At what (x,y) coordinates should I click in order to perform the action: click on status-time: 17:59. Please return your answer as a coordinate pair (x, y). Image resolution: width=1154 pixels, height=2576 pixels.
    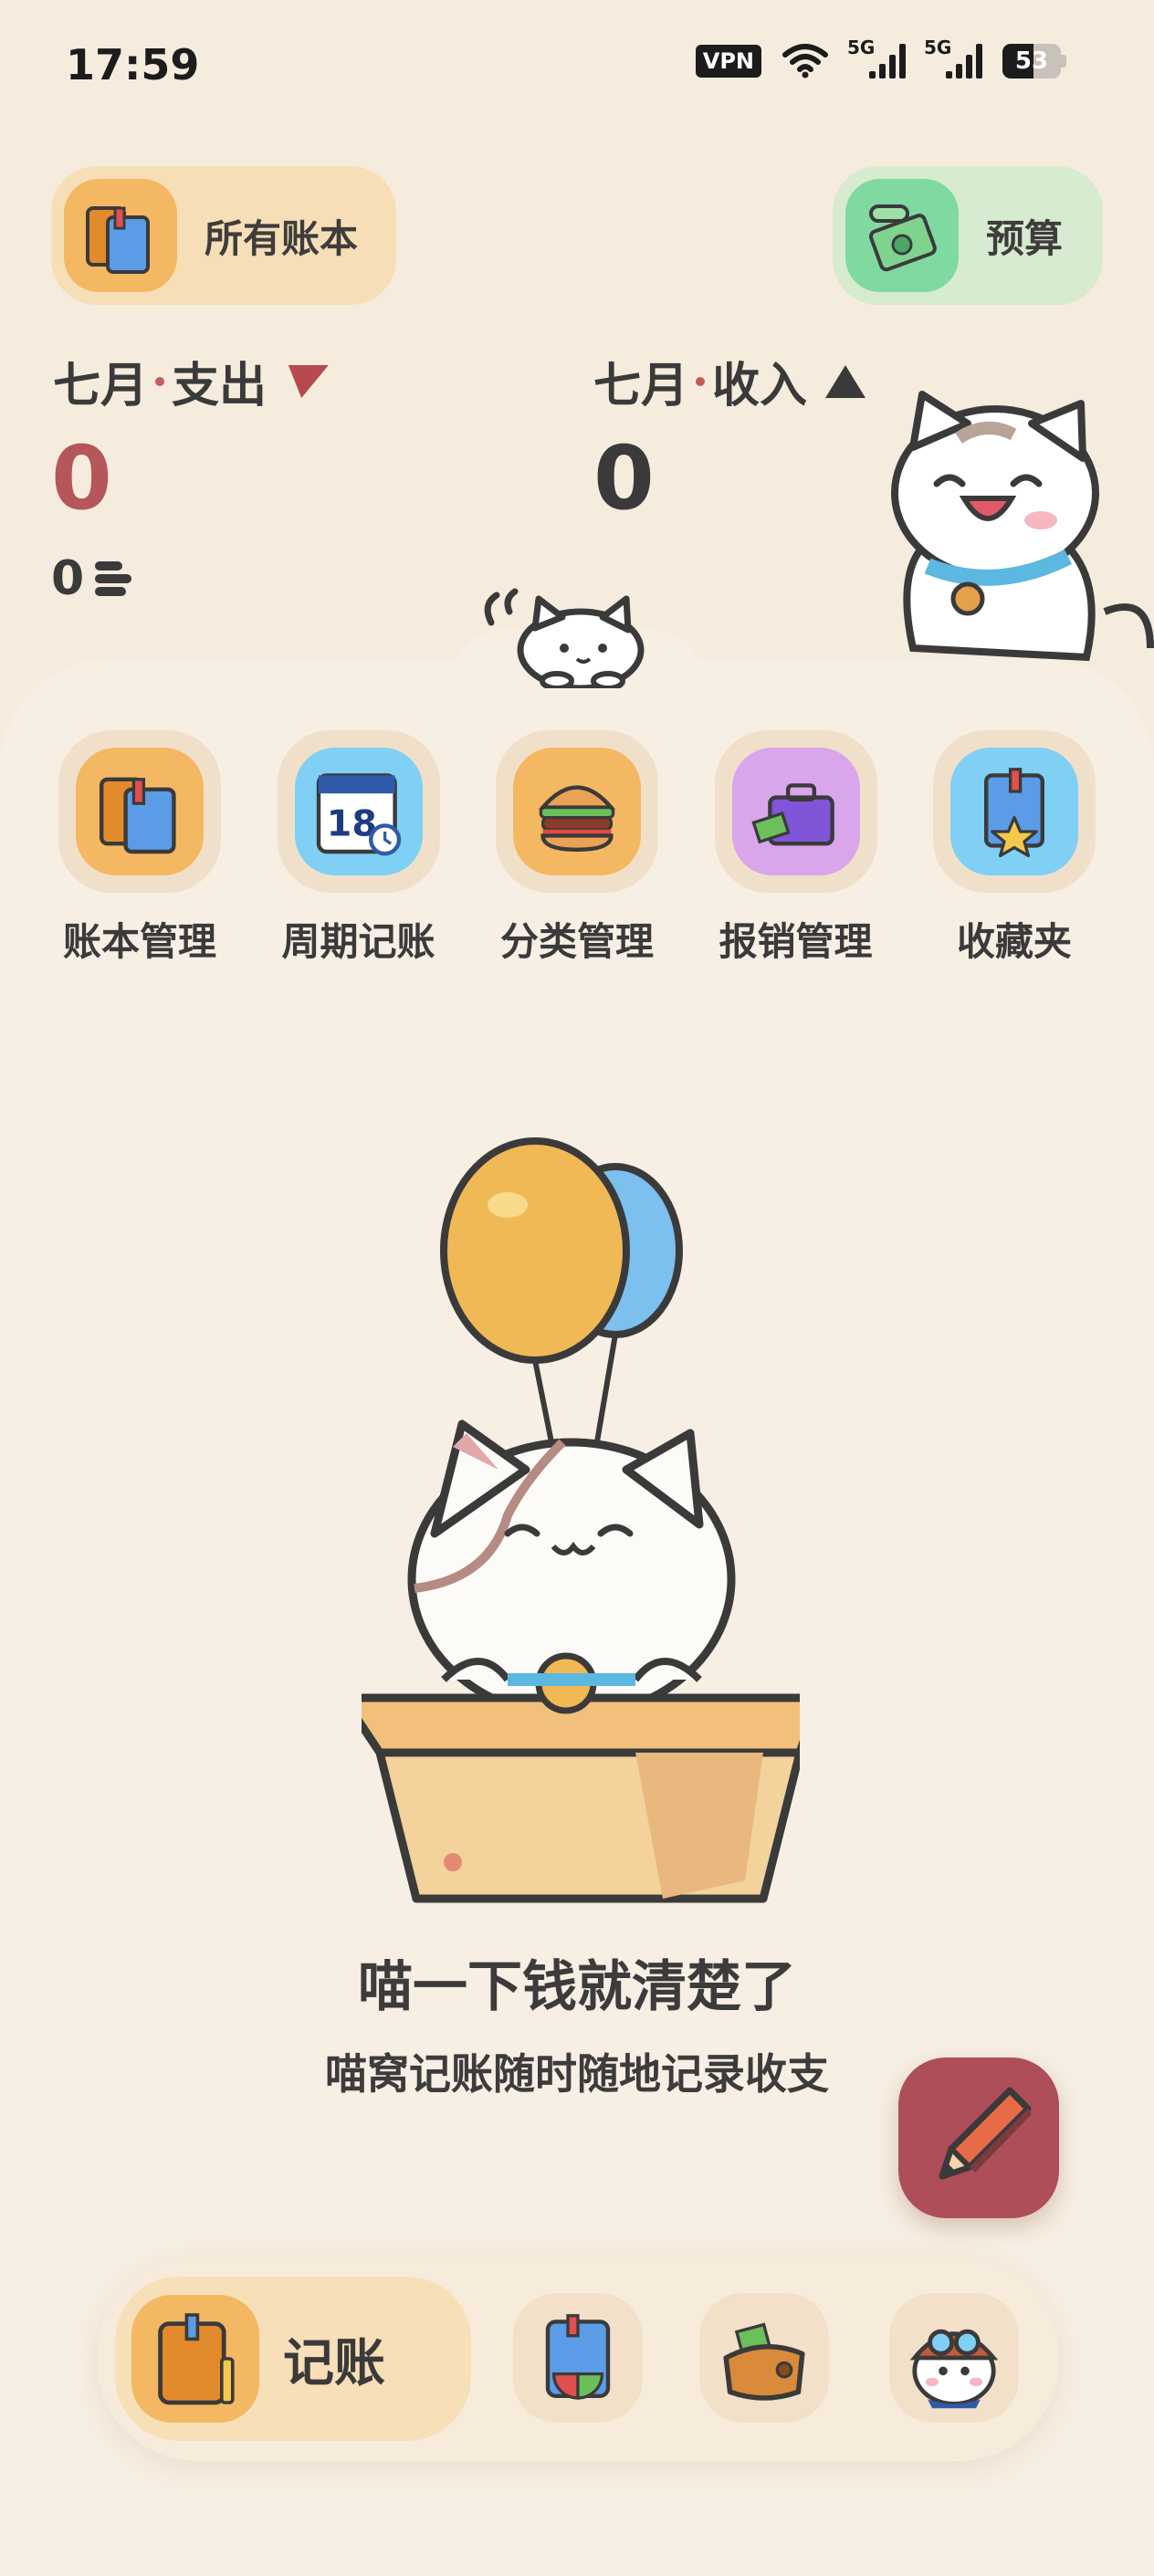
    Looking at the image, I should click on (133, 64).